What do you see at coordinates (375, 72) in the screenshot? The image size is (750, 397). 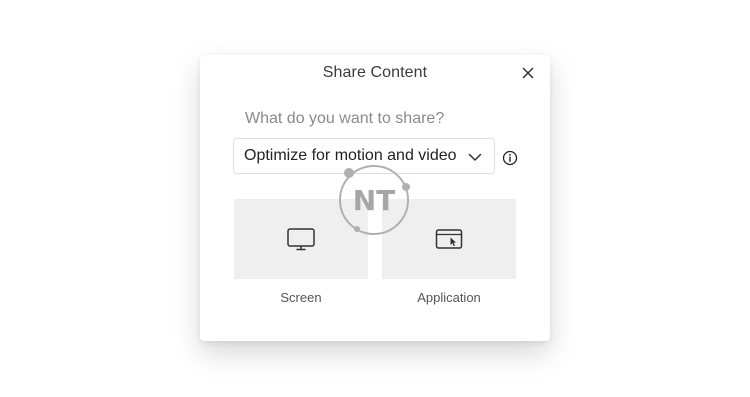 I see `dialog-title: Share Content` at bounding box center [375, 72].